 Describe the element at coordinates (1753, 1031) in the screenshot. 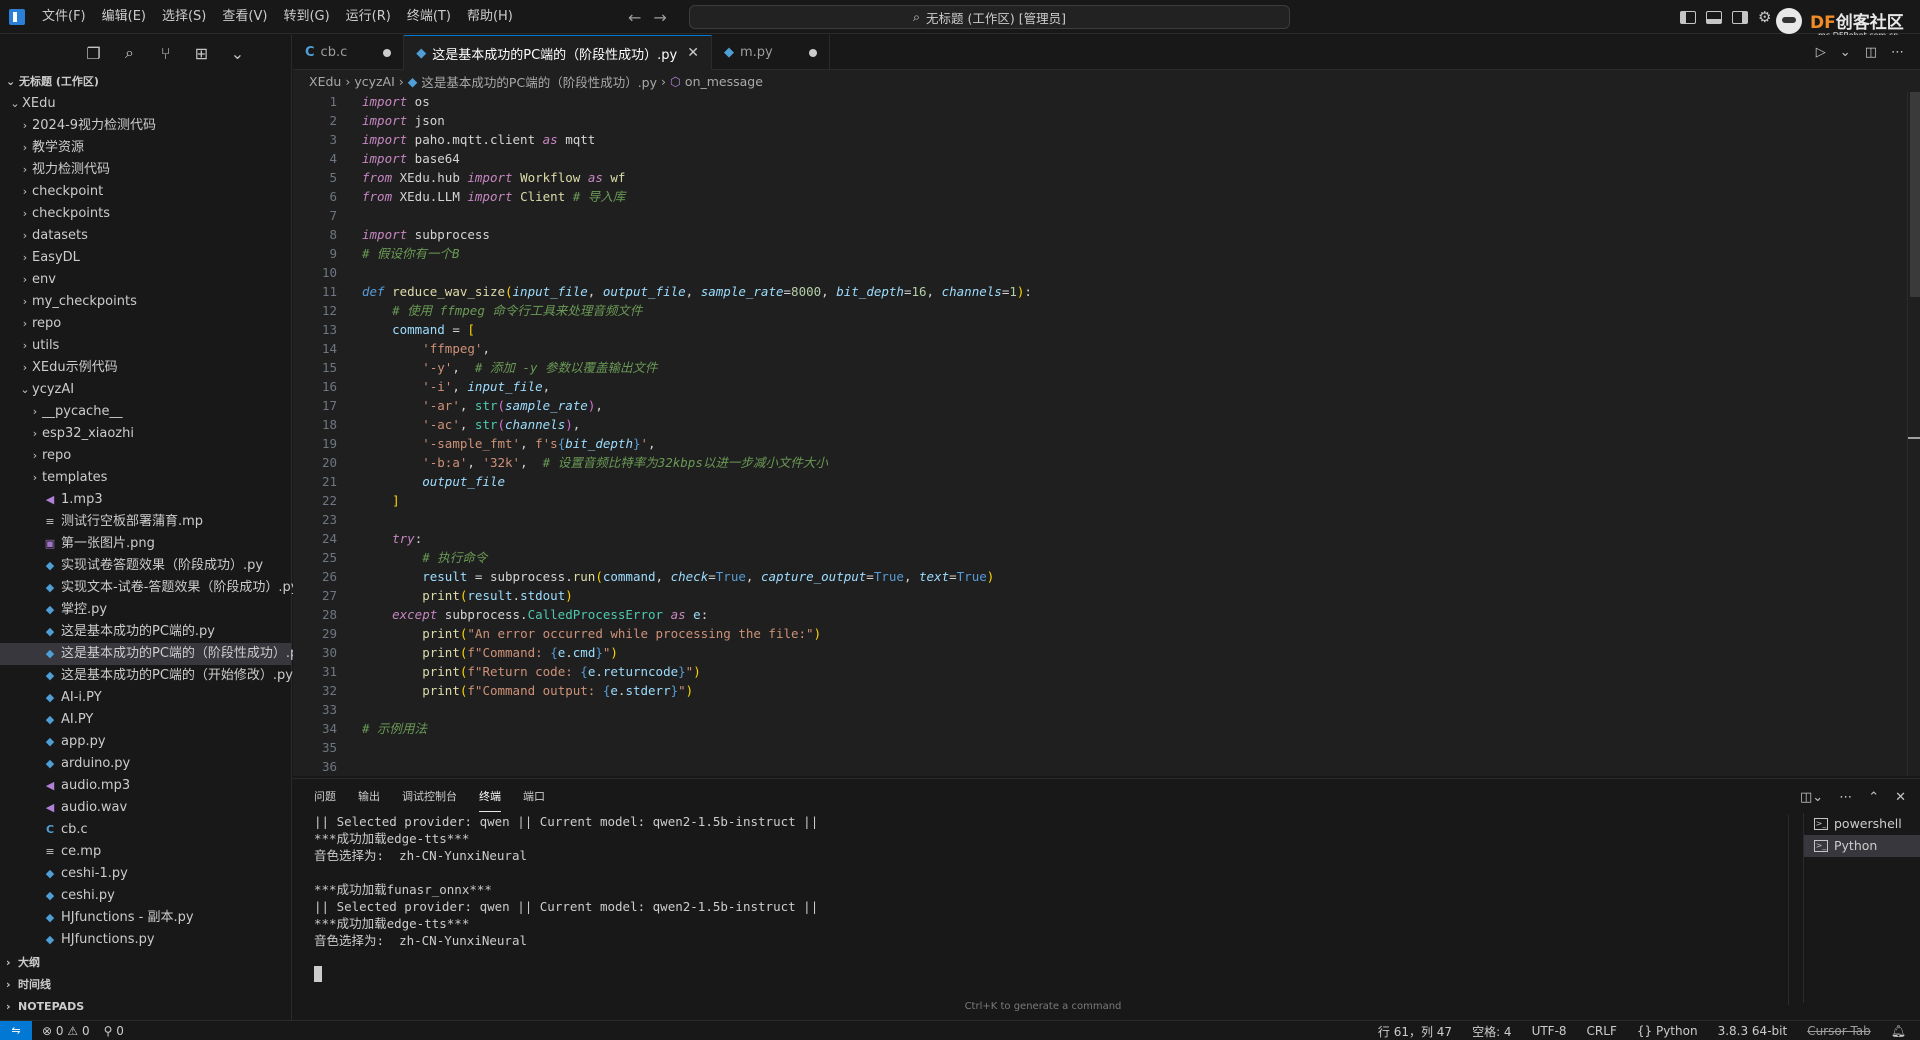

I see `python-interpreter: 3.8.3 64-bit` at that location.